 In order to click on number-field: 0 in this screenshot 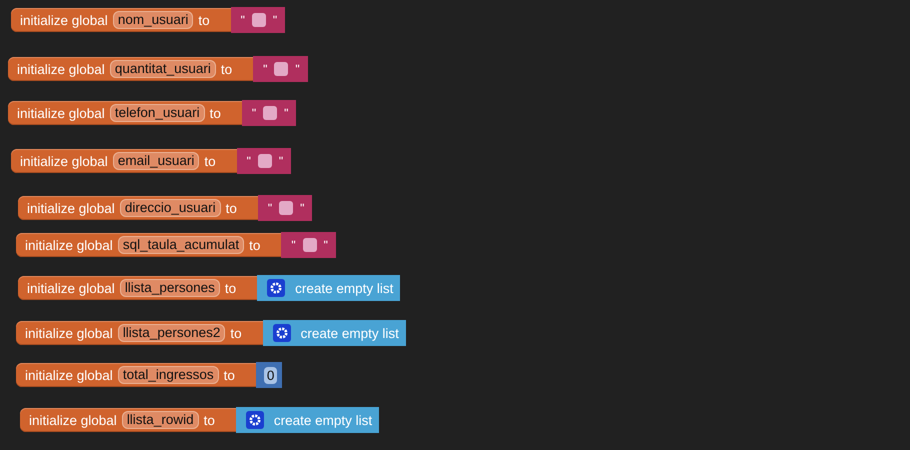, I will do `click(271, 375)`.